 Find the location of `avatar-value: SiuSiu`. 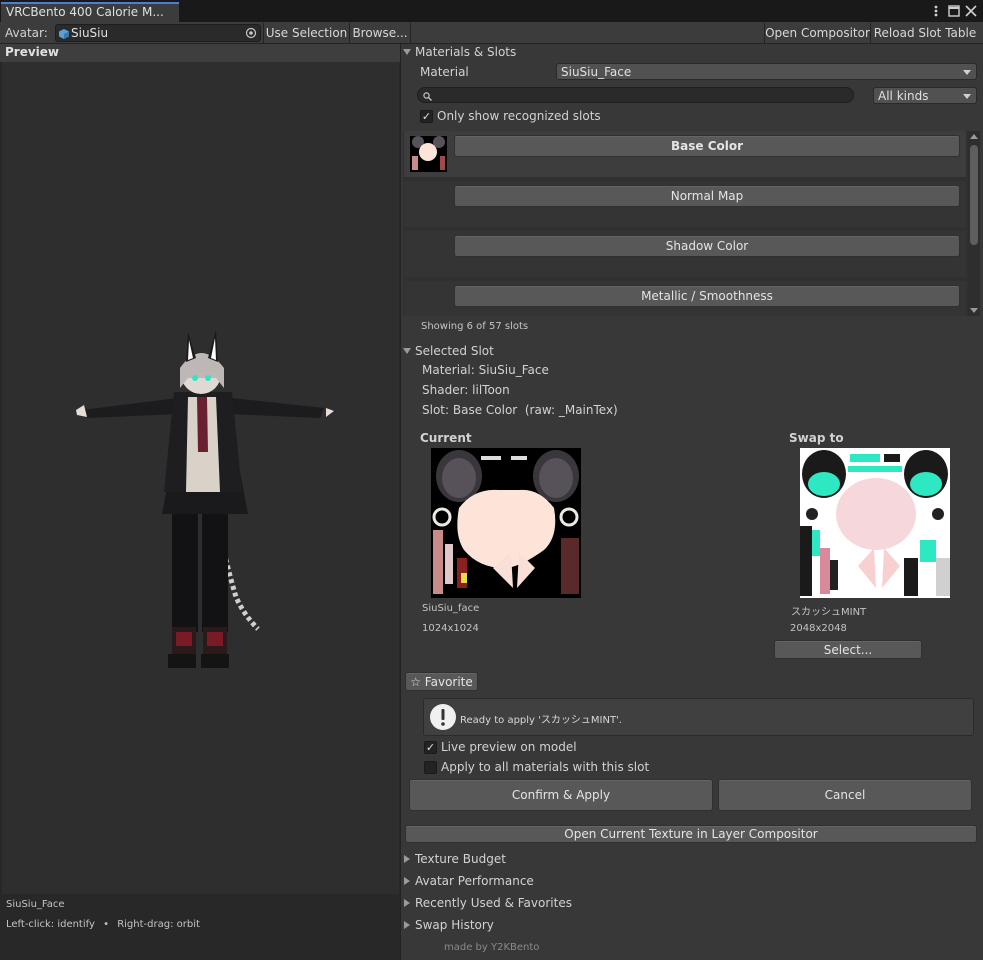

avatar-value: SiuSiu is located at coordinates (90, 33).